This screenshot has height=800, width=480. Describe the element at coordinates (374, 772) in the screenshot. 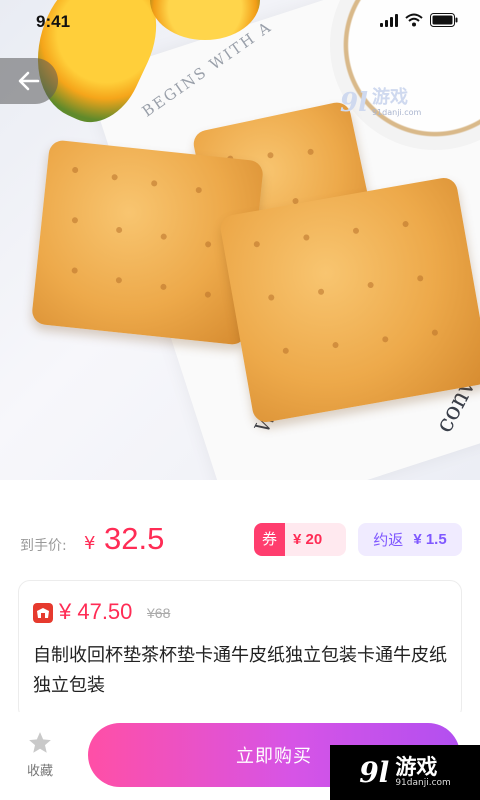

I see `watermark-bottom-mark: 9l` at that location.